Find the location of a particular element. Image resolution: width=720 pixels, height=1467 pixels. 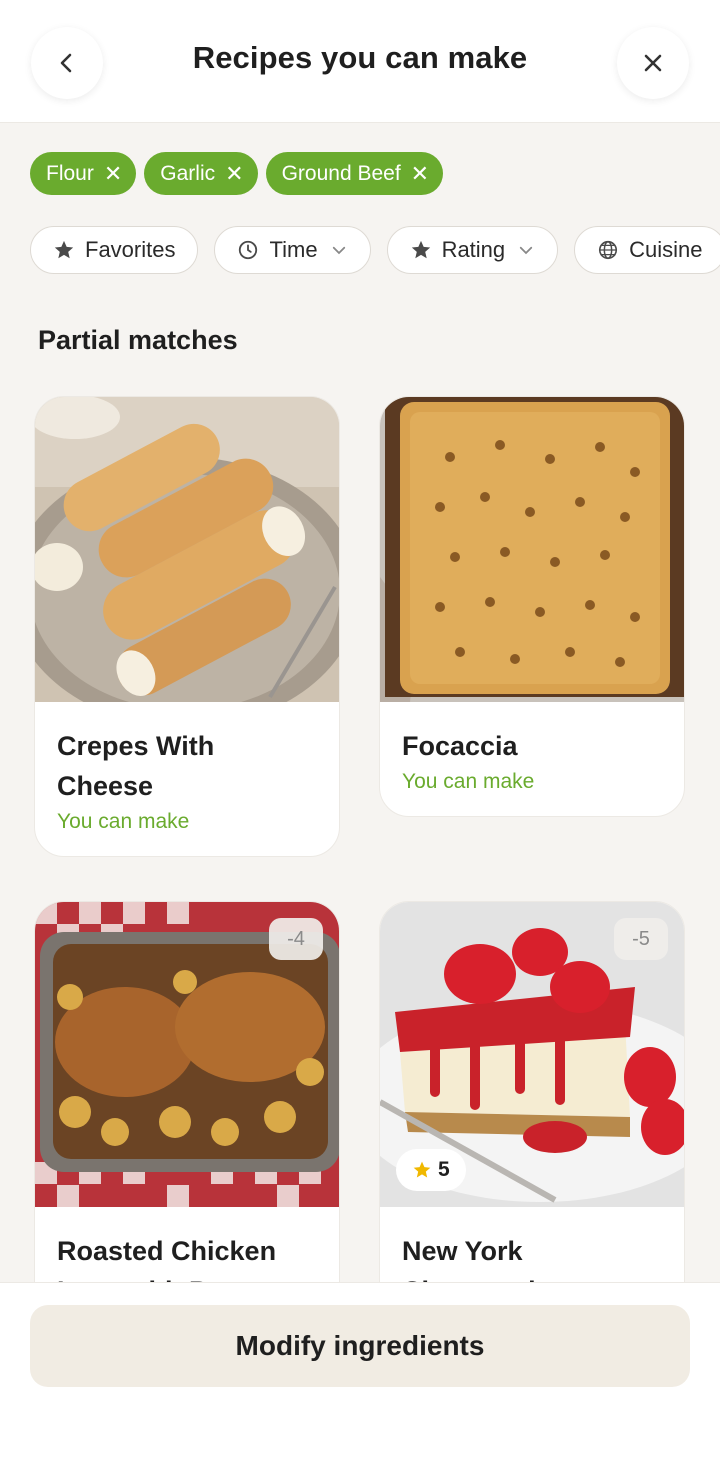

recipe-card-crepes: Crepes With Cheese You can make is located at coordinates (187, 626).